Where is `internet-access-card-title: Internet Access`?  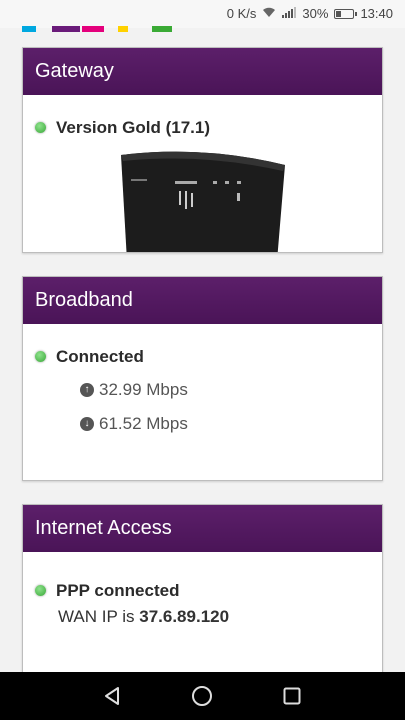 internet-access-card-title: Internet Access is located at coordinates (202, 528).